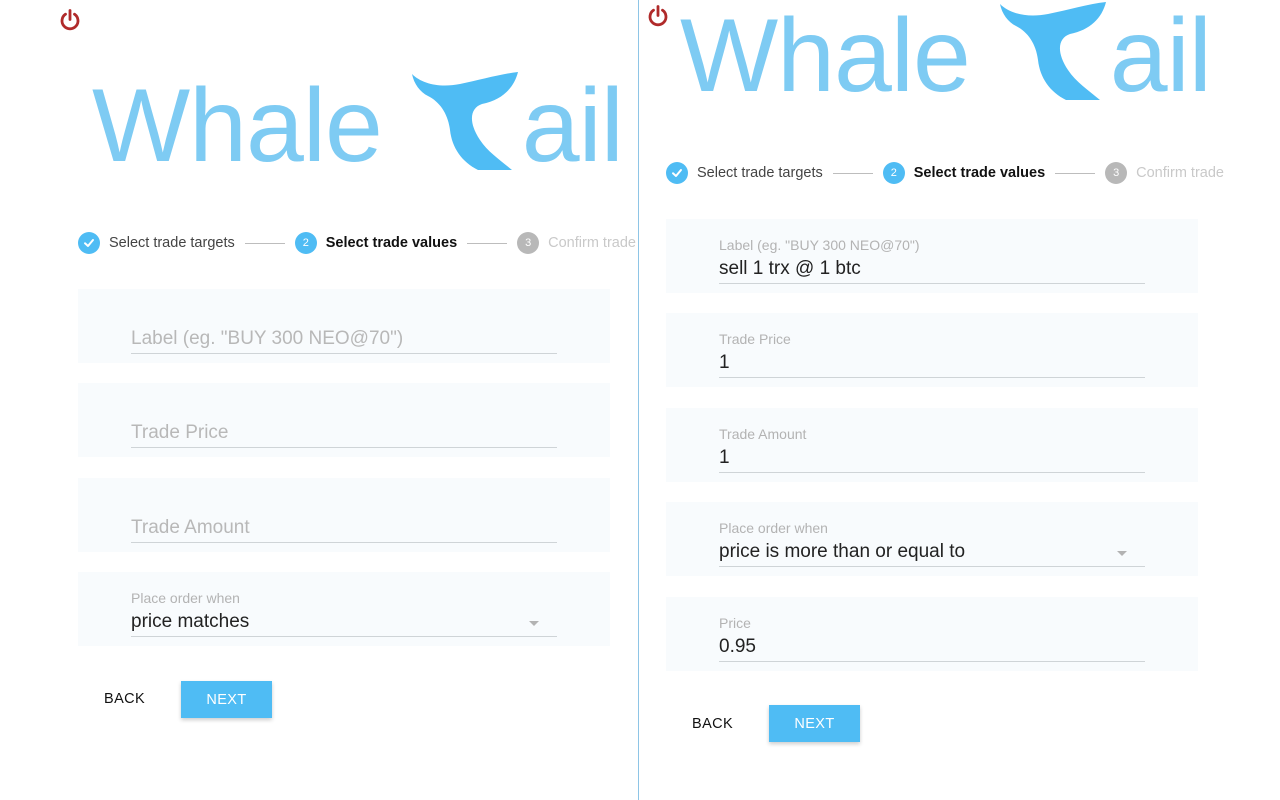 Image resolution: width=1280 pixels, height=800 pixels. I want to click on trade-amount-field-card: Trade Amount, so click(344, 515).